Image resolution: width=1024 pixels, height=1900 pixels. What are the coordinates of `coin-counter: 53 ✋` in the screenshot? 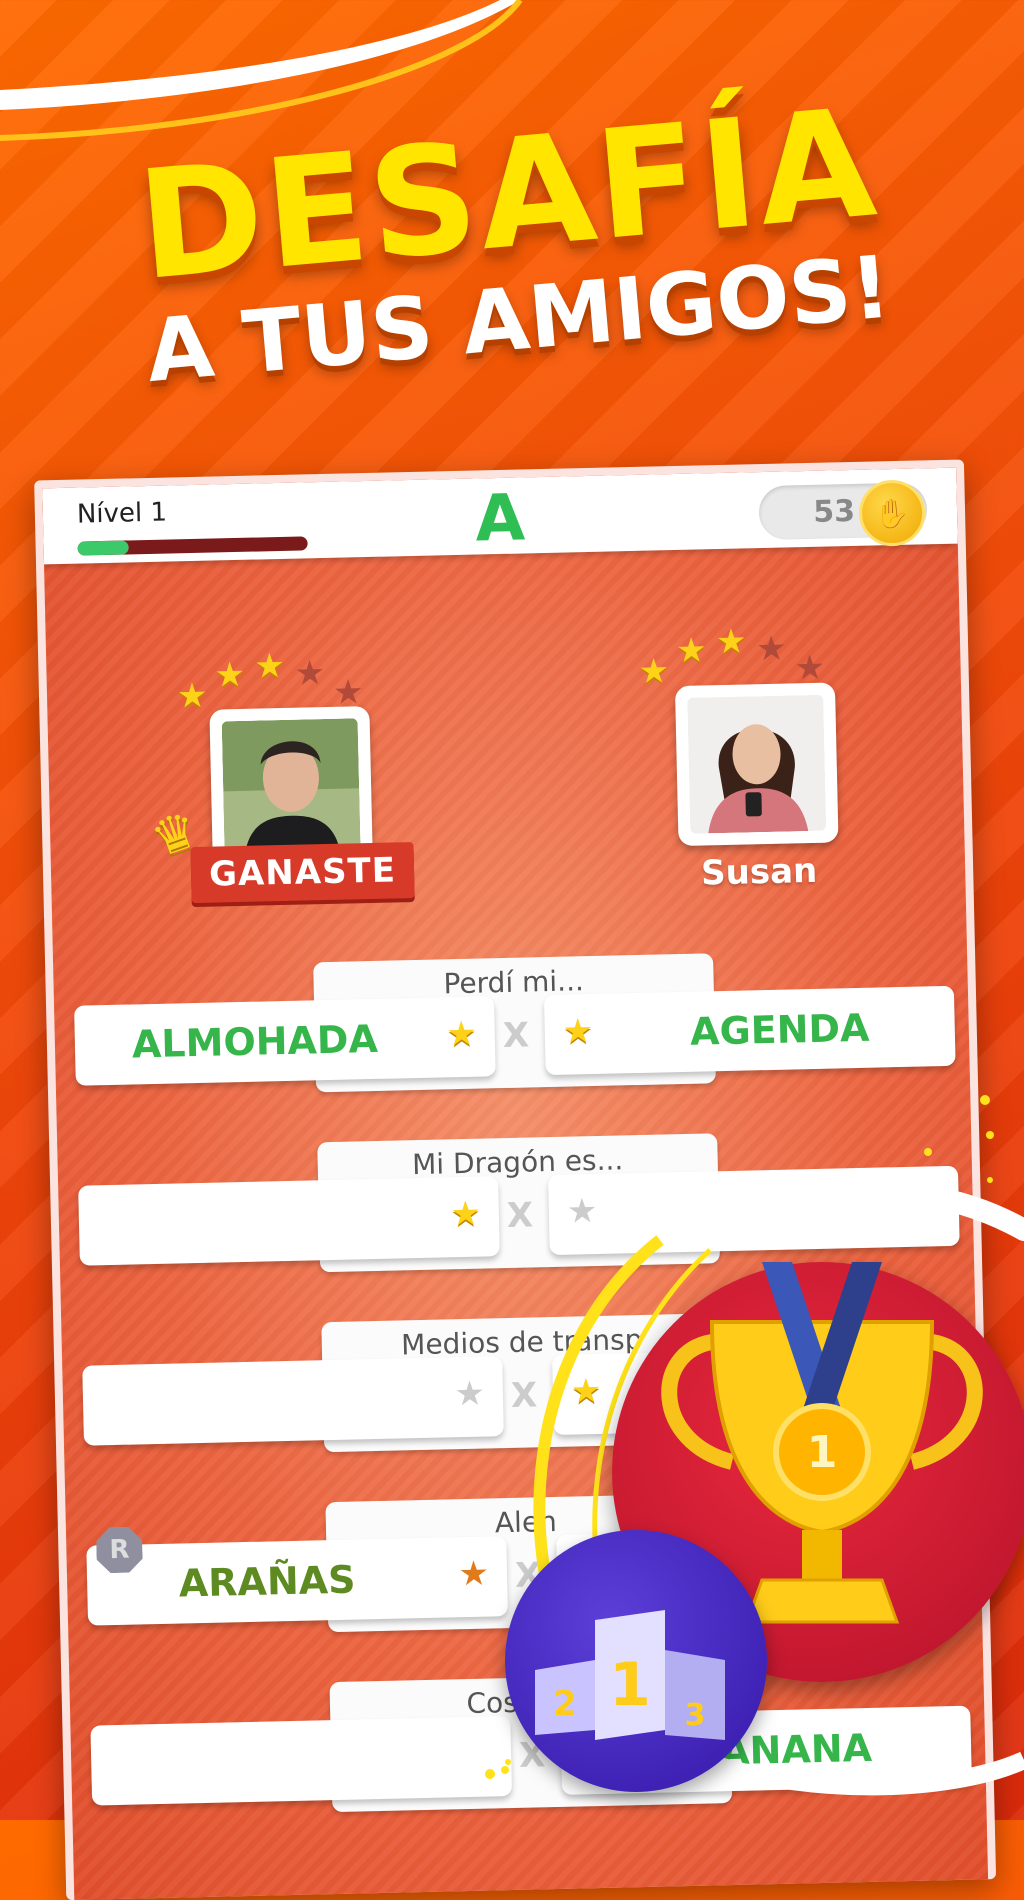 It's located at (843, 513).